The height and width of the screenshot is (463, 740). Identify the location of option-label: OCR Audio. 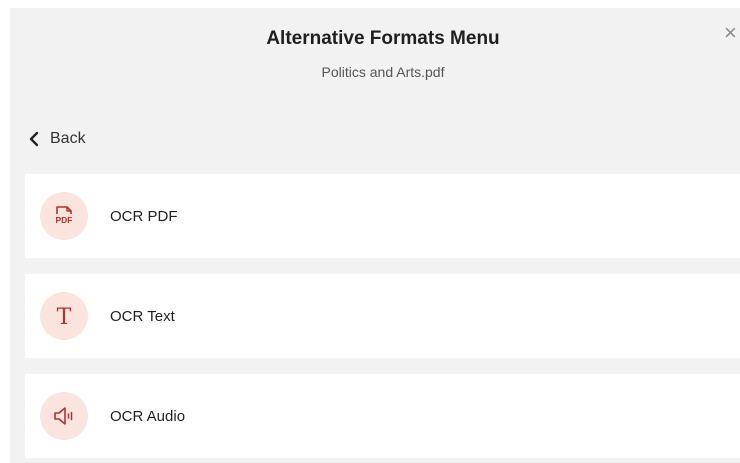
(148, 416).